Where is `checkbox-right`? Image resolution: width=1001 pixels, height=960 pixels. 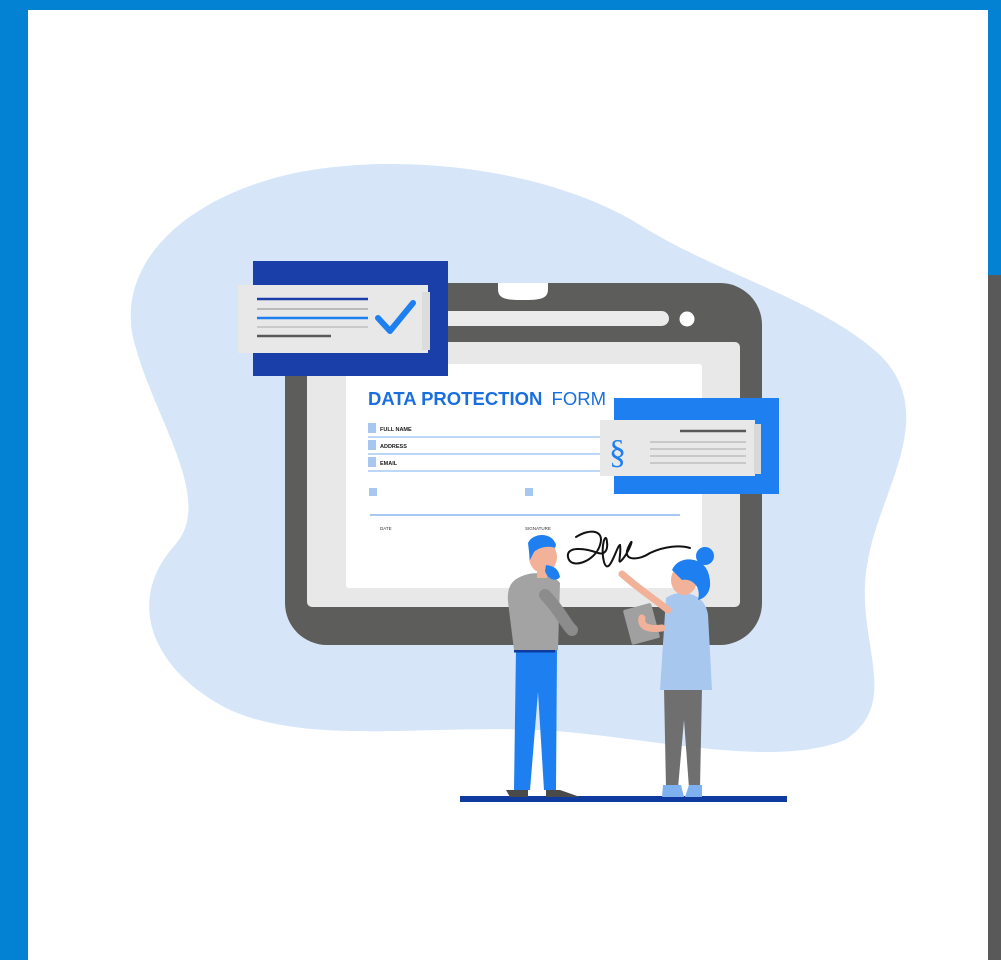
checkbox-right is located at coordinates (529, 492).